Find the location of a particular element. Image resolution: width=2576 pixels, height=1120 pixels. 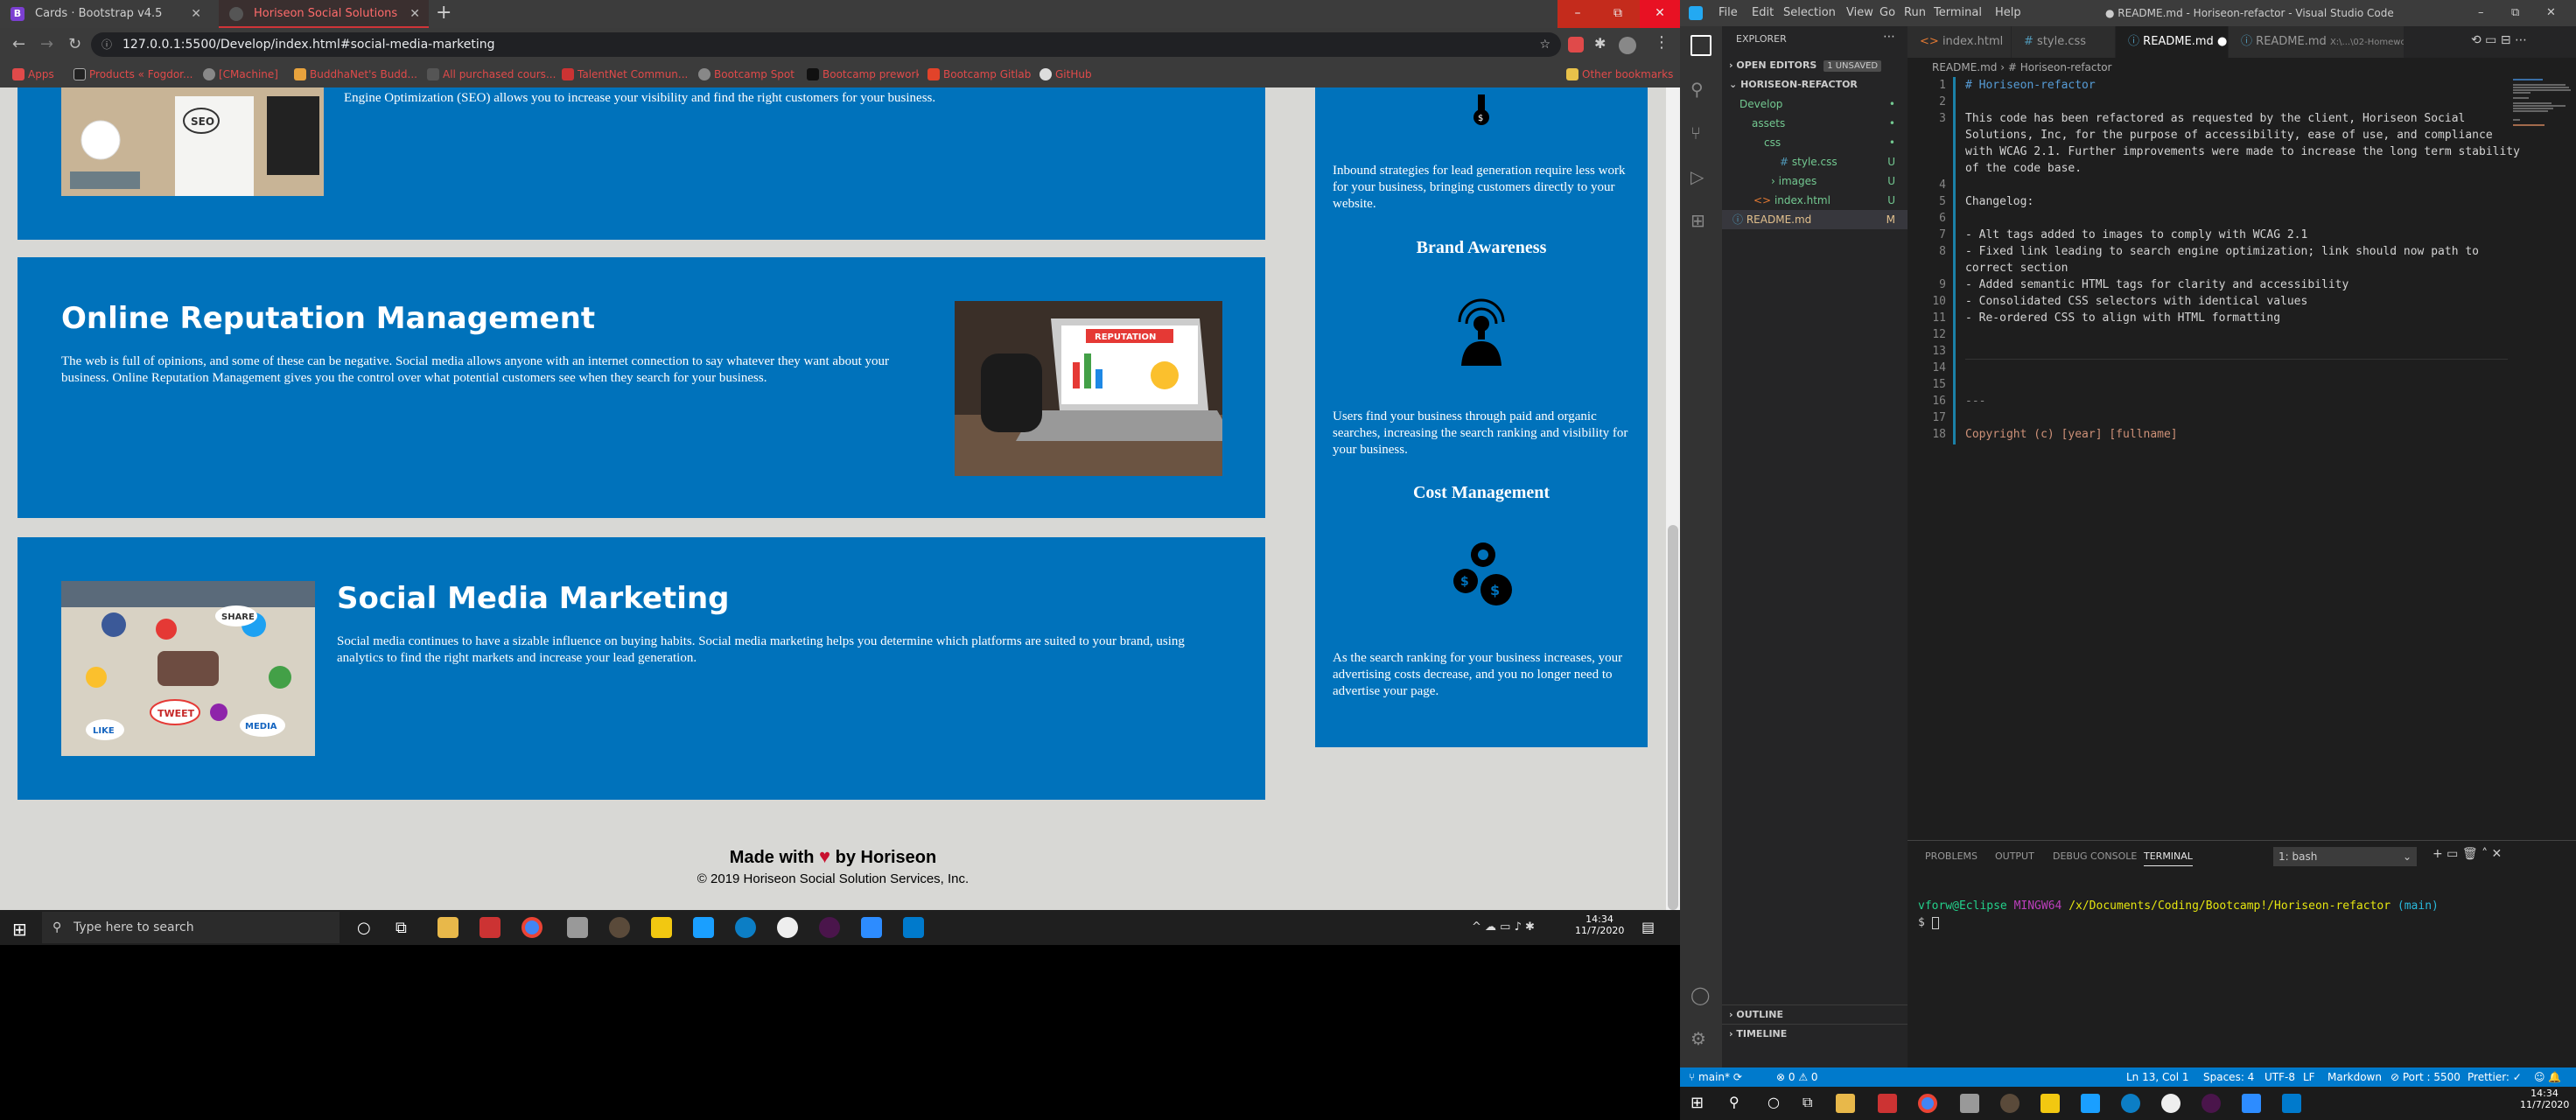

close-window-button: ✕ is located at coordinates (1660, 14).